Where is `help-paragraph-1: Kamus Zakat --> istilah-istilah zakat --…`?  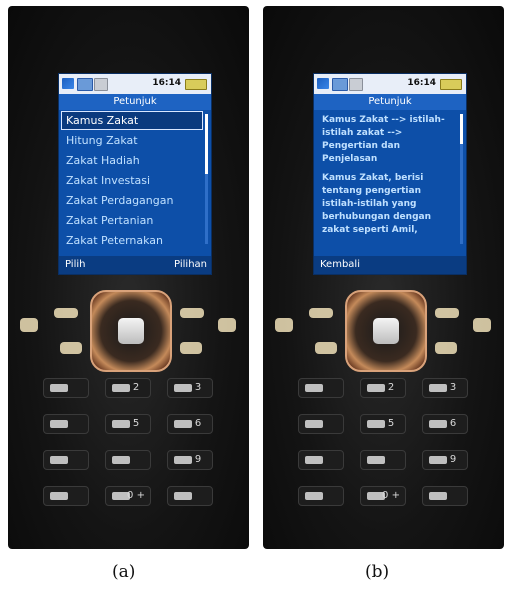 help-paragraph-1: Kamus Zakat --> istilah-istilah zakat --… is located at coordinates (383, 139).